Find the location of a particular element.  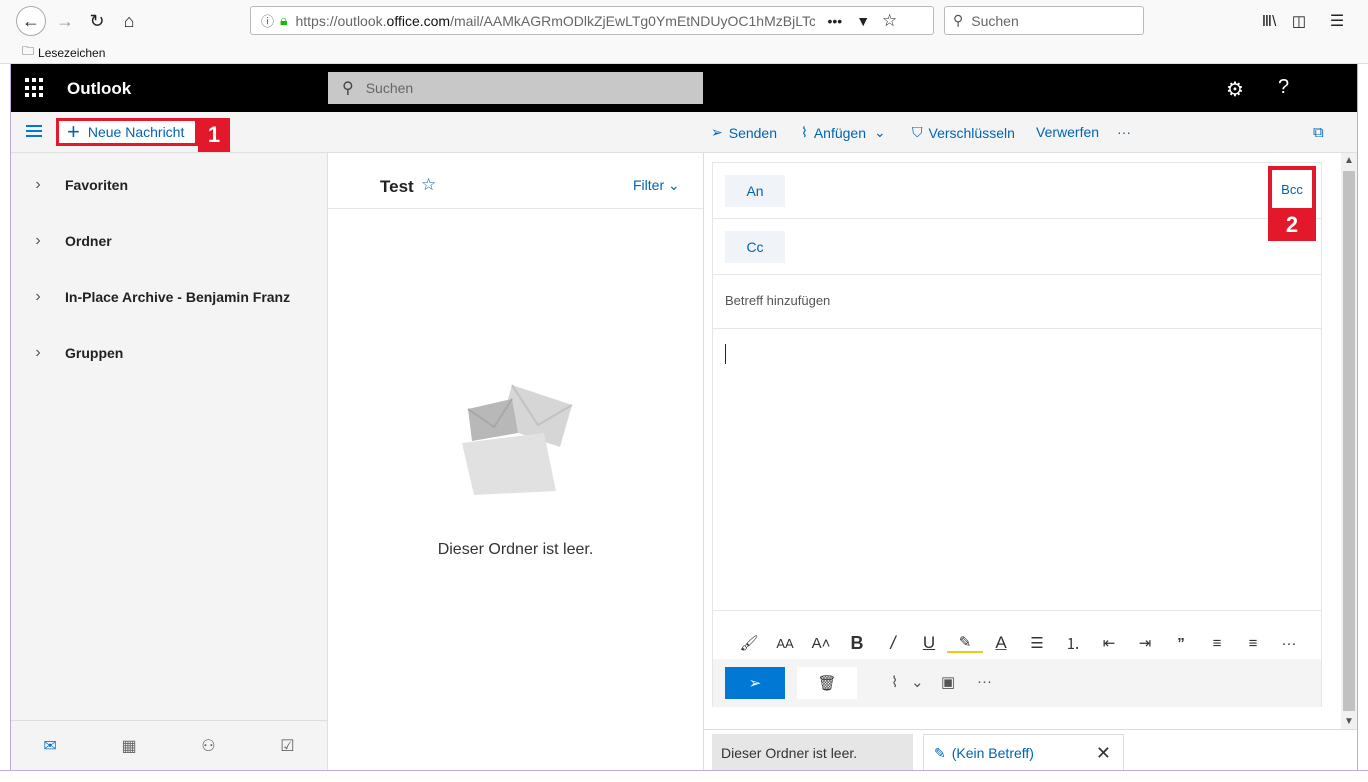

format-painter-icon: 🖌︎ is located at coordinates (749, 643).